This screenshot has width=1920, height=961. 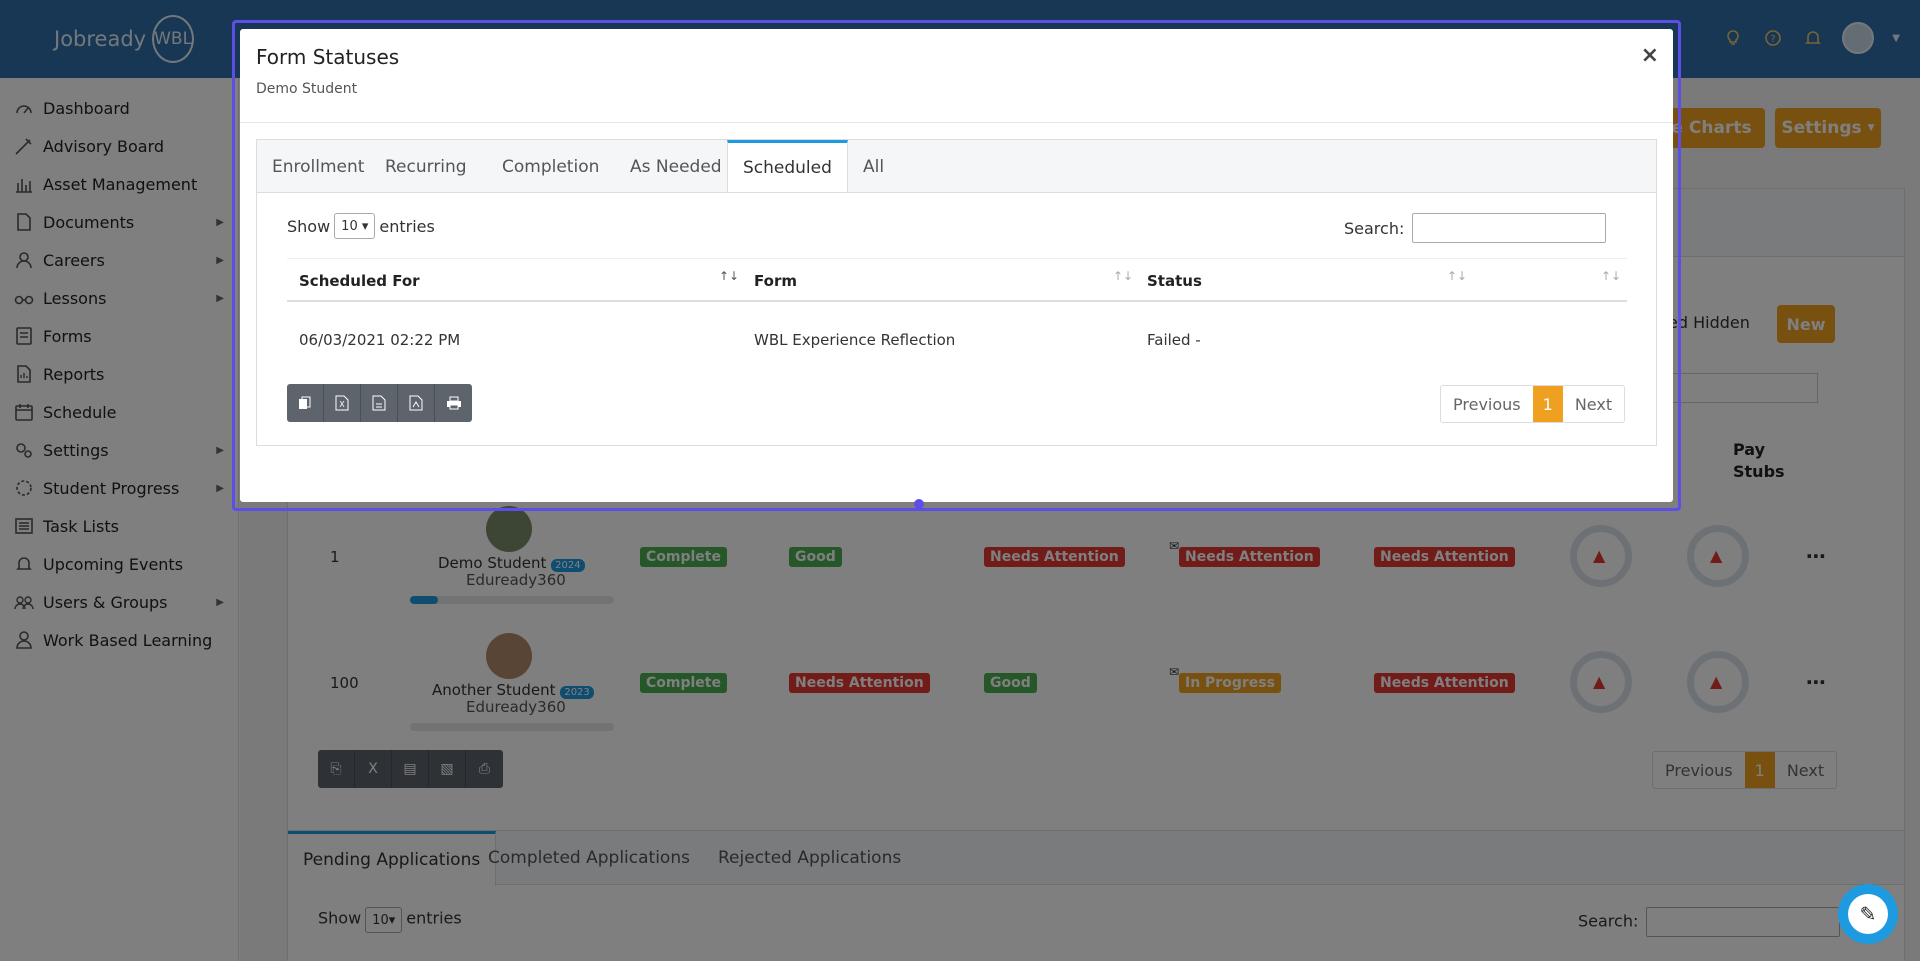 What do you see at coordinates (1174, 281) in the screenshot?
I see `col-status: Status` at bounding box center [1174, 281].